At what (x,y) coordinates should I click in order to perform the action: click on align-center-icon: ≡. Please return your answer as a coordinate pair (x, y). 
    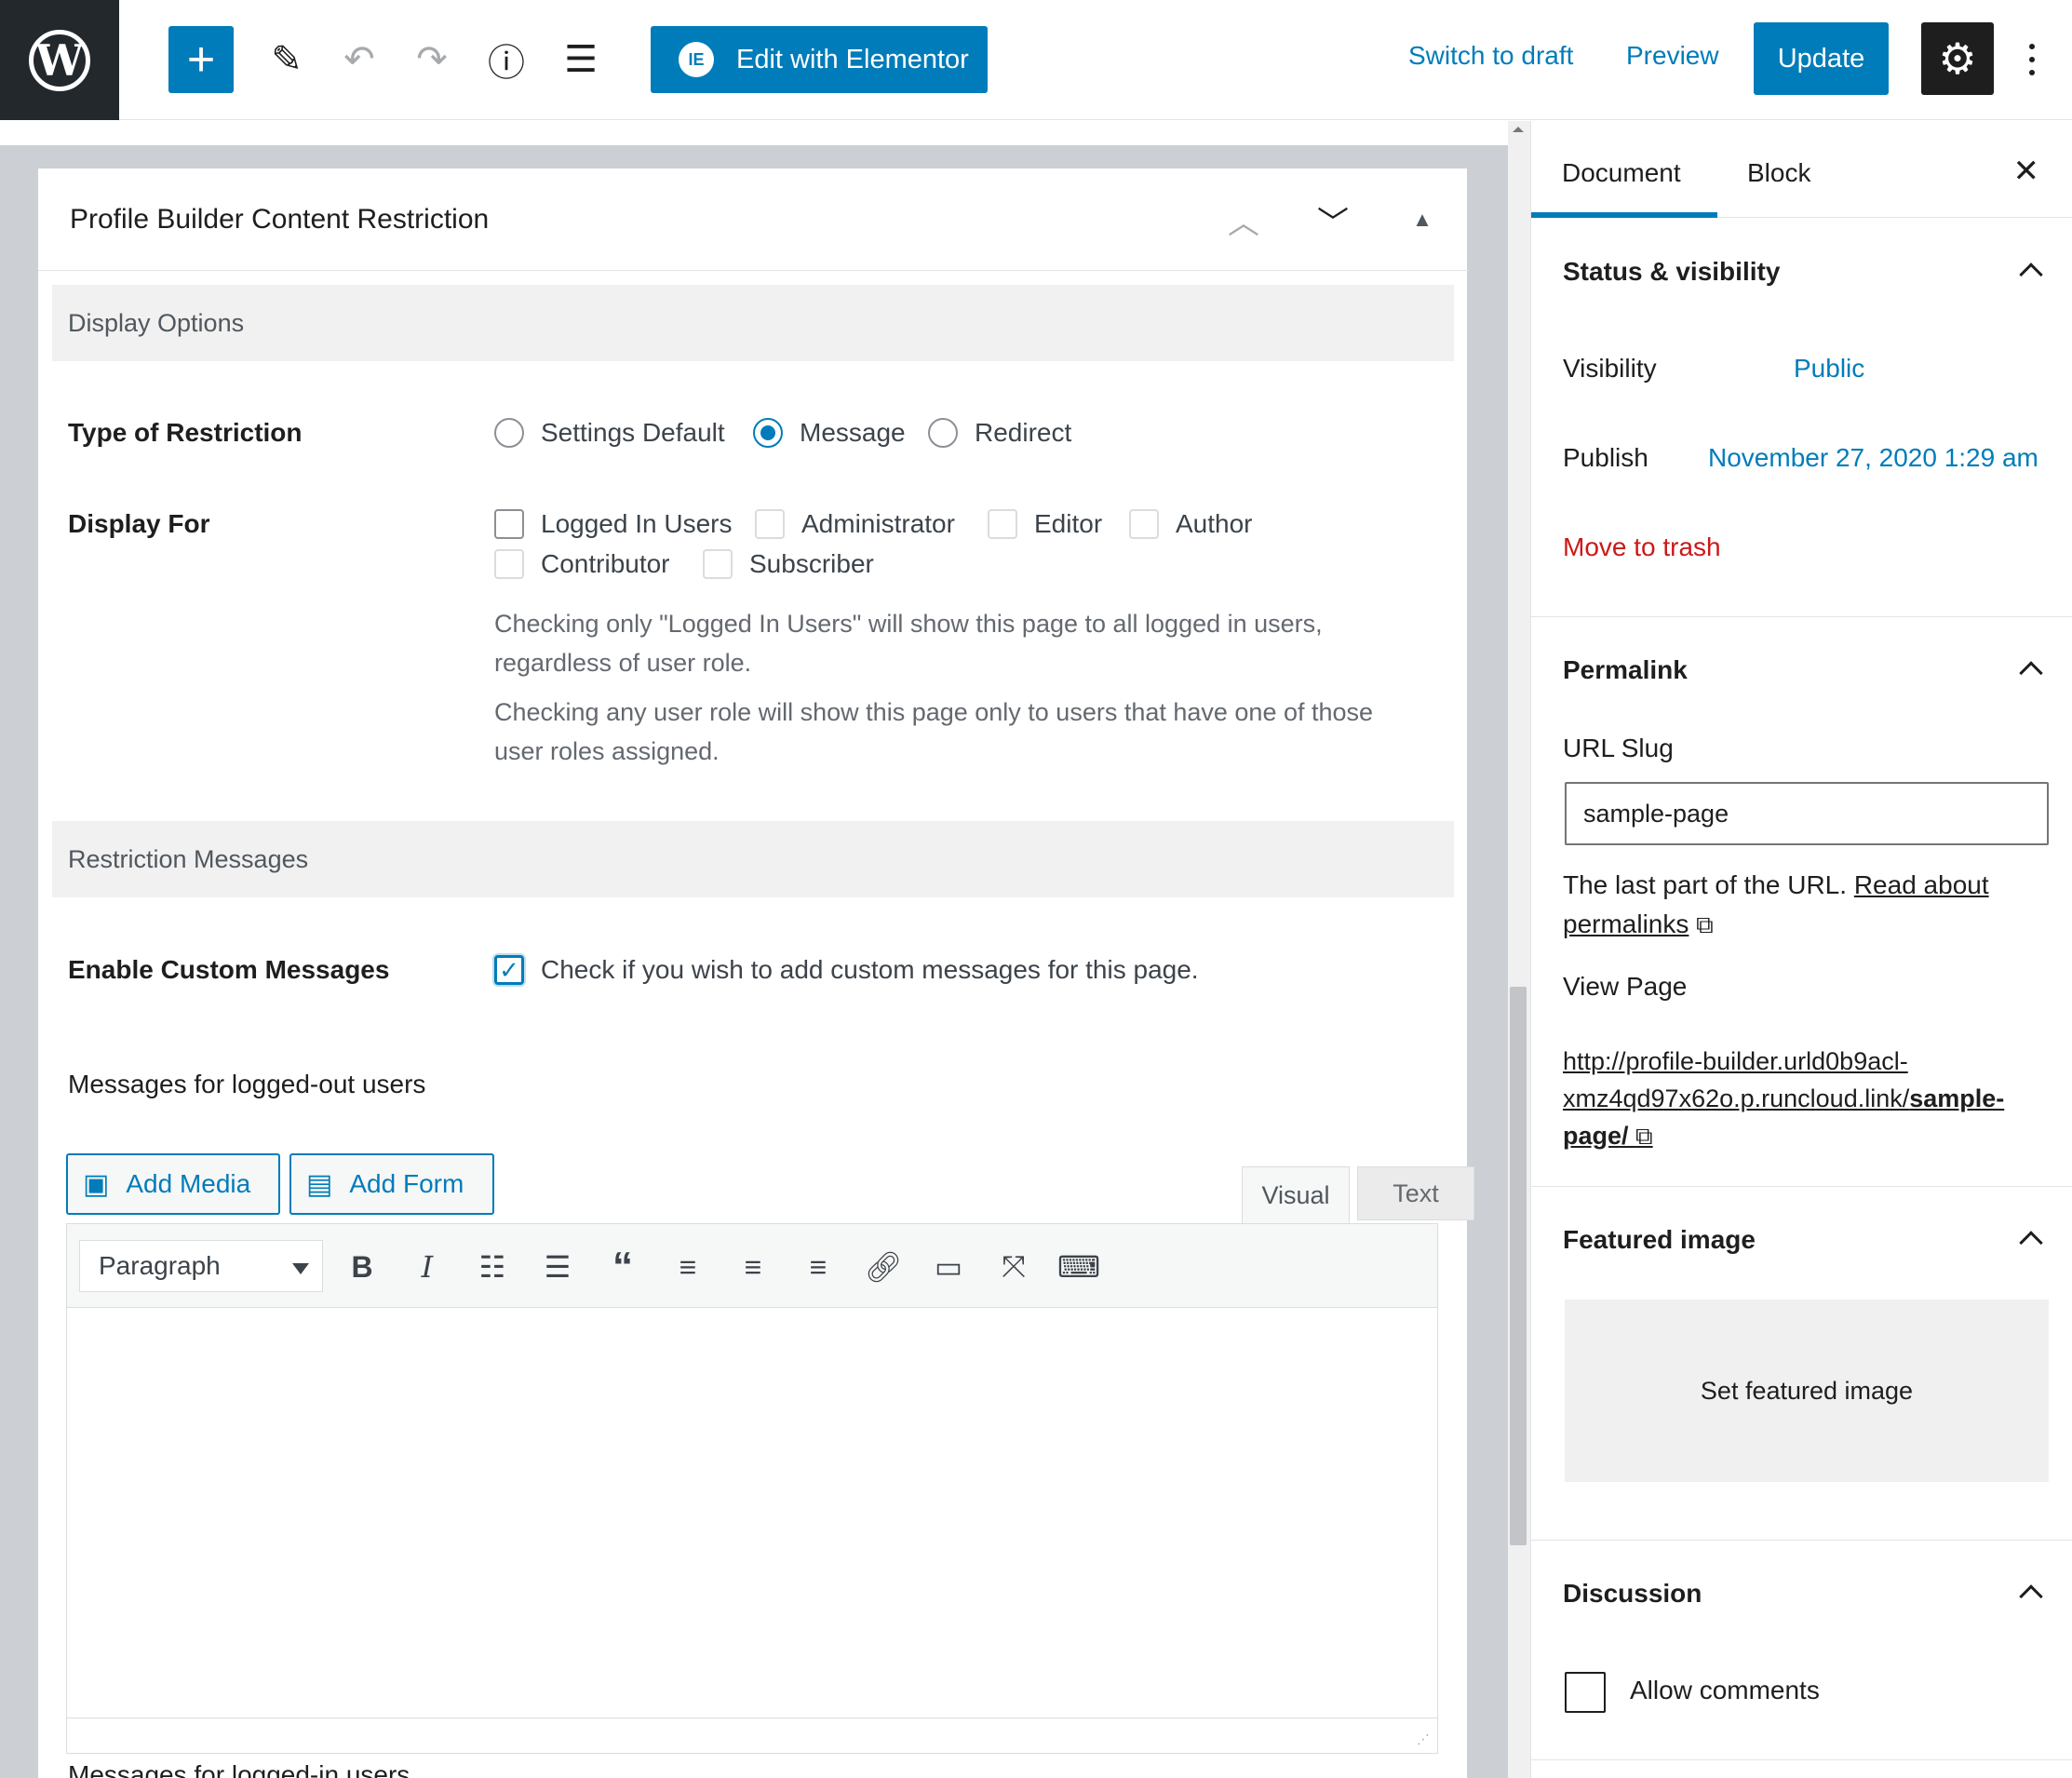
    Looking at the image, I should click on (753, 1267).